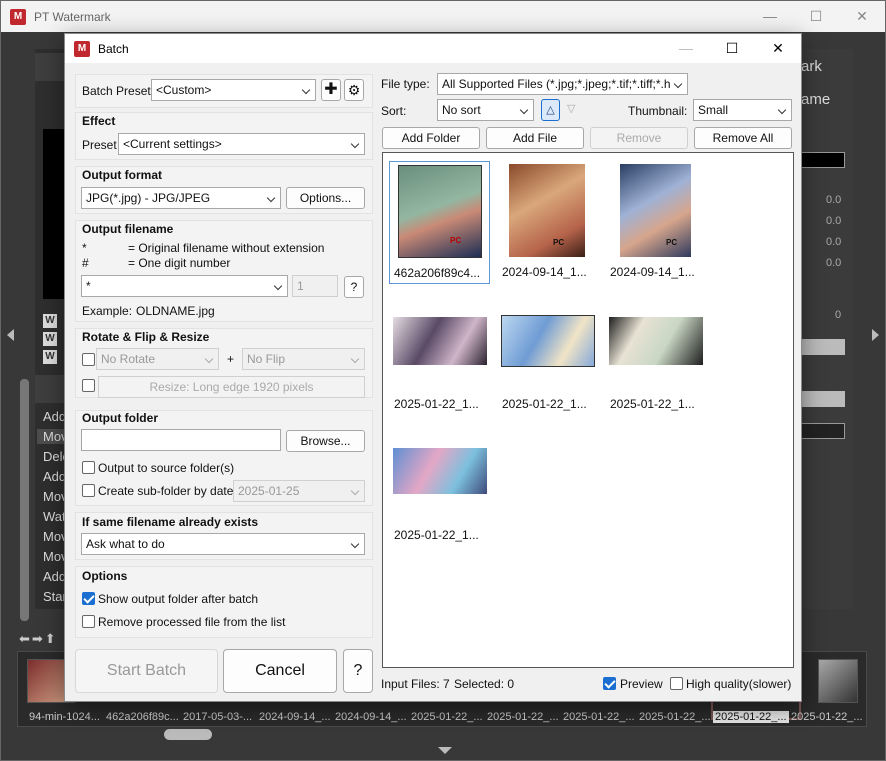 The image size is (886, 761). I want to click on preset-settings-icon: ⚙, so click(354, 90).